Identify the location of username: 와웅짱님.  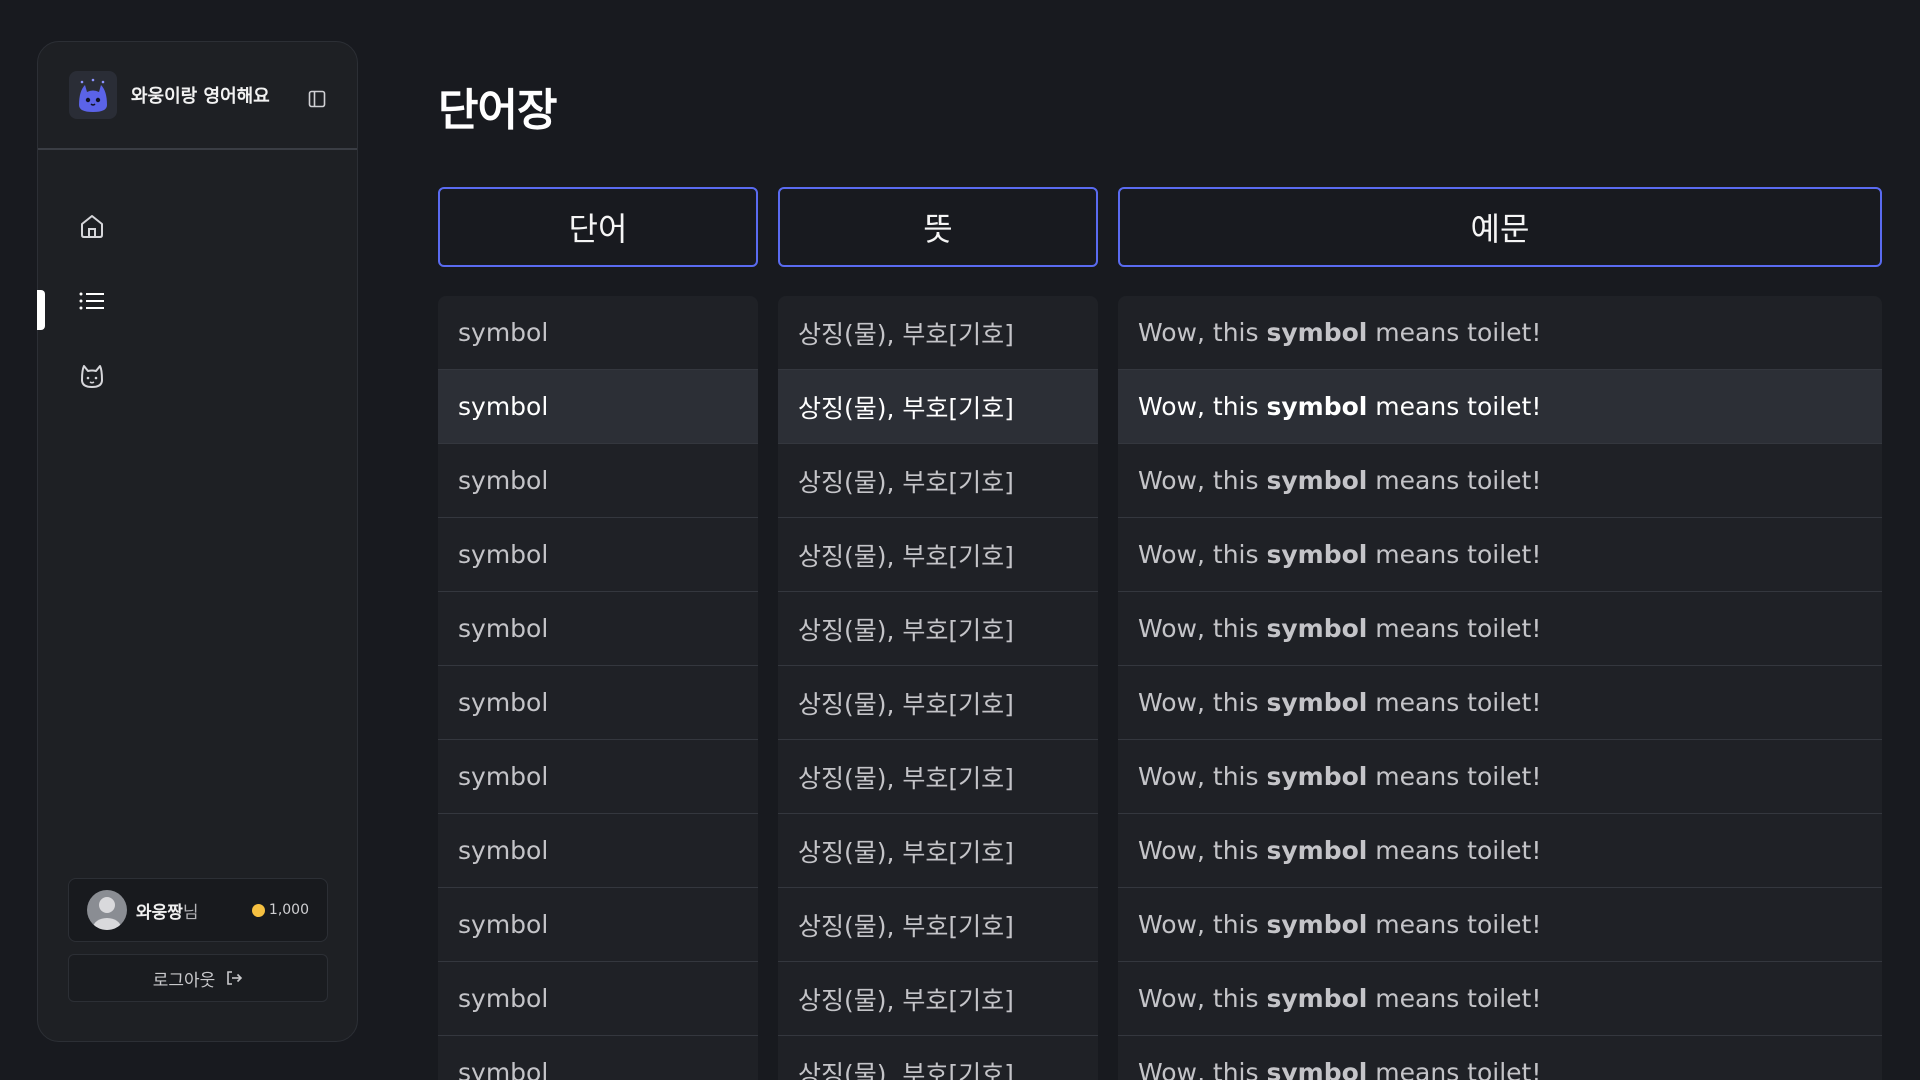
(167, 912).